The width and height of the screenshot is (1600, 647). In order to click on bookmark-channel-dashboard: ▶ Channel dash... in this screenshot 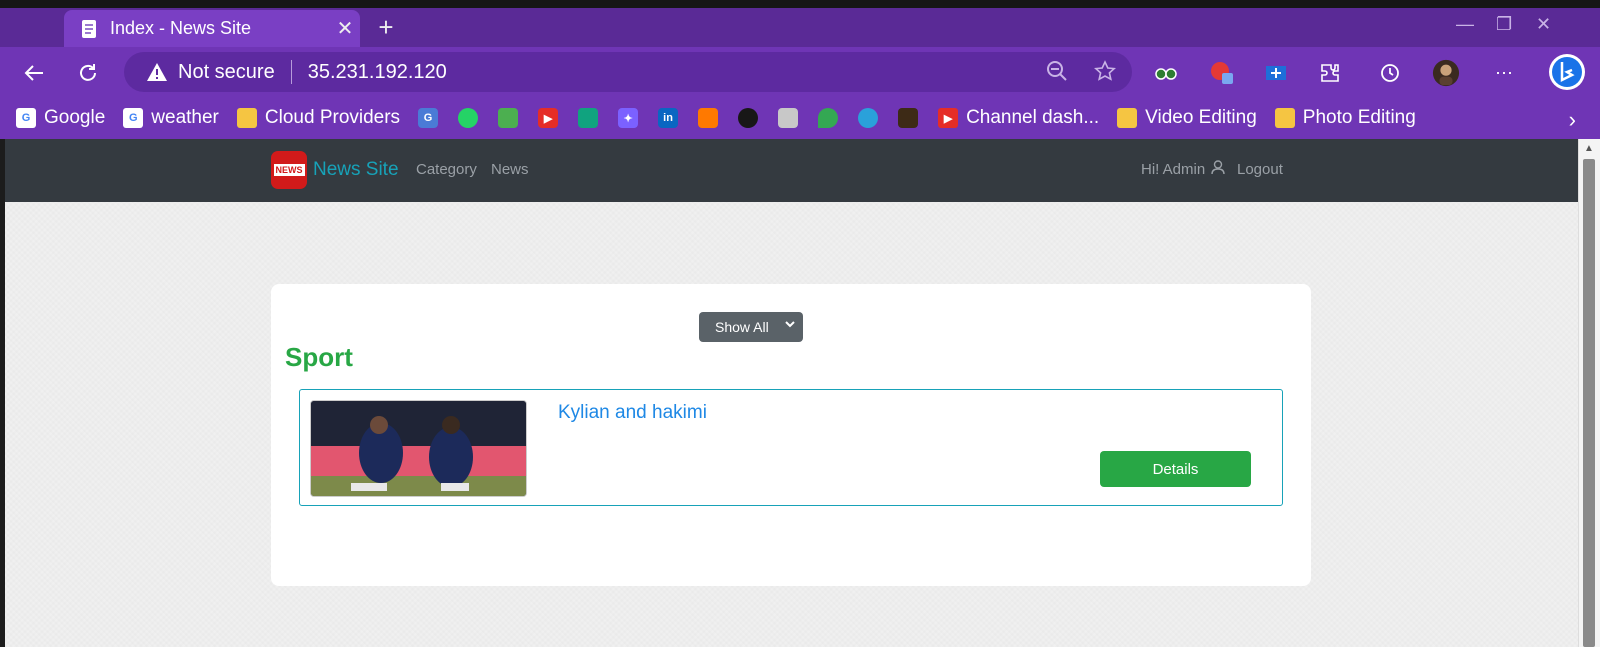, I will do `click(1018, 118)`.